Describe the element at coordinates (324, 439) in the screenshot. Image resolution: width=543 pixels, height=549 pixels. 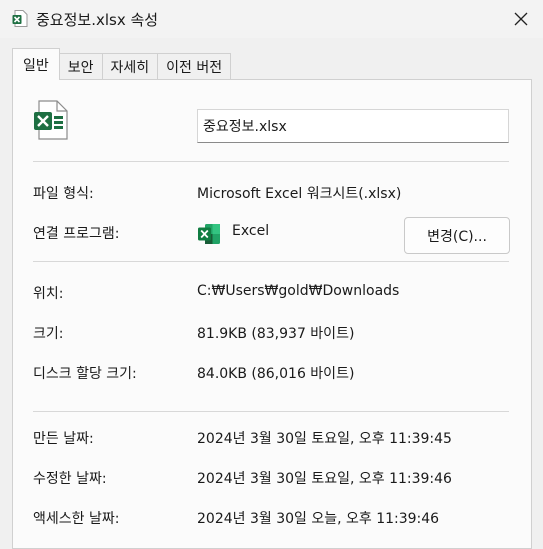
I see `created-value: 2024년 3월 30일 토요일, 오후 11:39:45` at that location.